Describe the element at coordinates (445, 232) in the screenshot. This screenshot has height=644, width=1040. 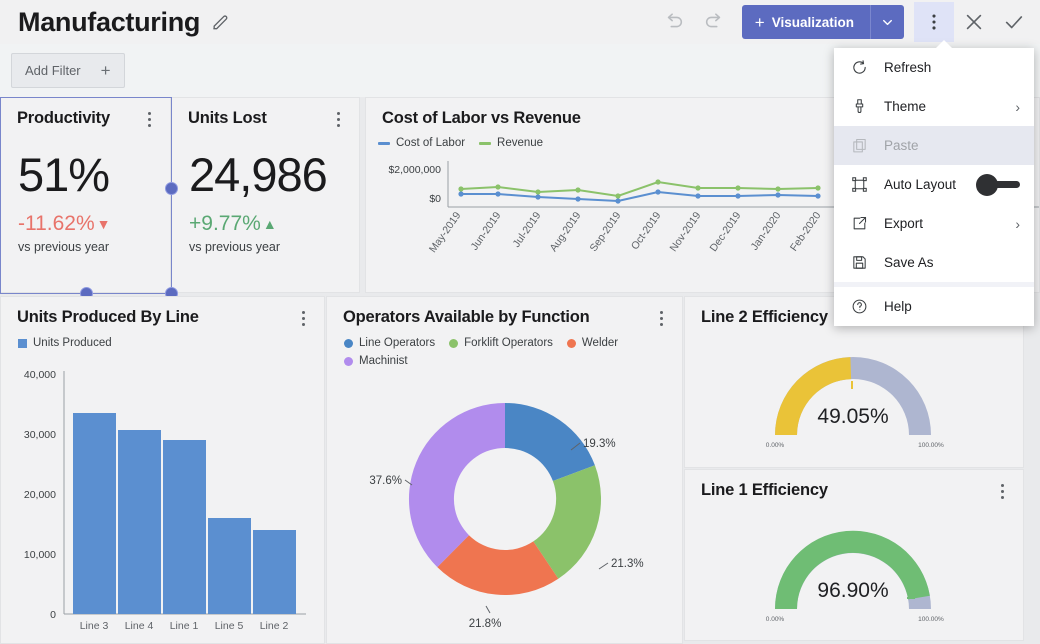
I see `svg-text: May-2019` at that location.